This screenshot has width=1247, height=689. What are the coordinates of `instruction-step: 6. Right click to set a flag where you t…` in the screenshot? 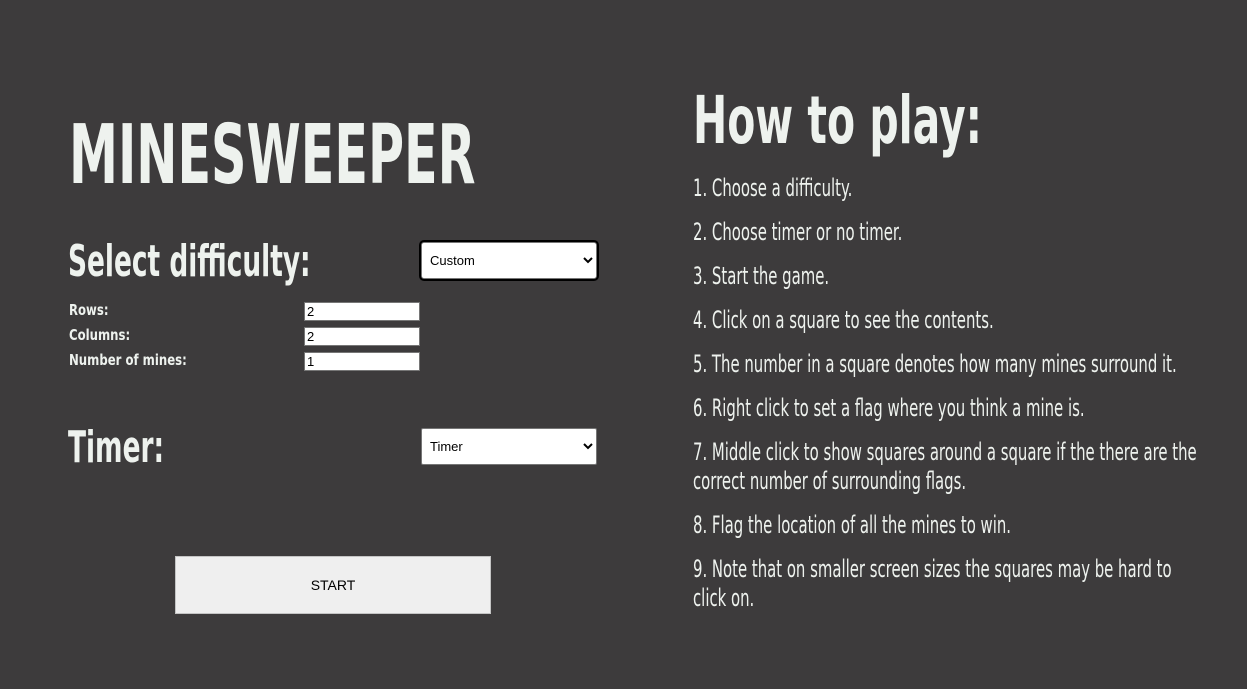 It's located at (889, 408).